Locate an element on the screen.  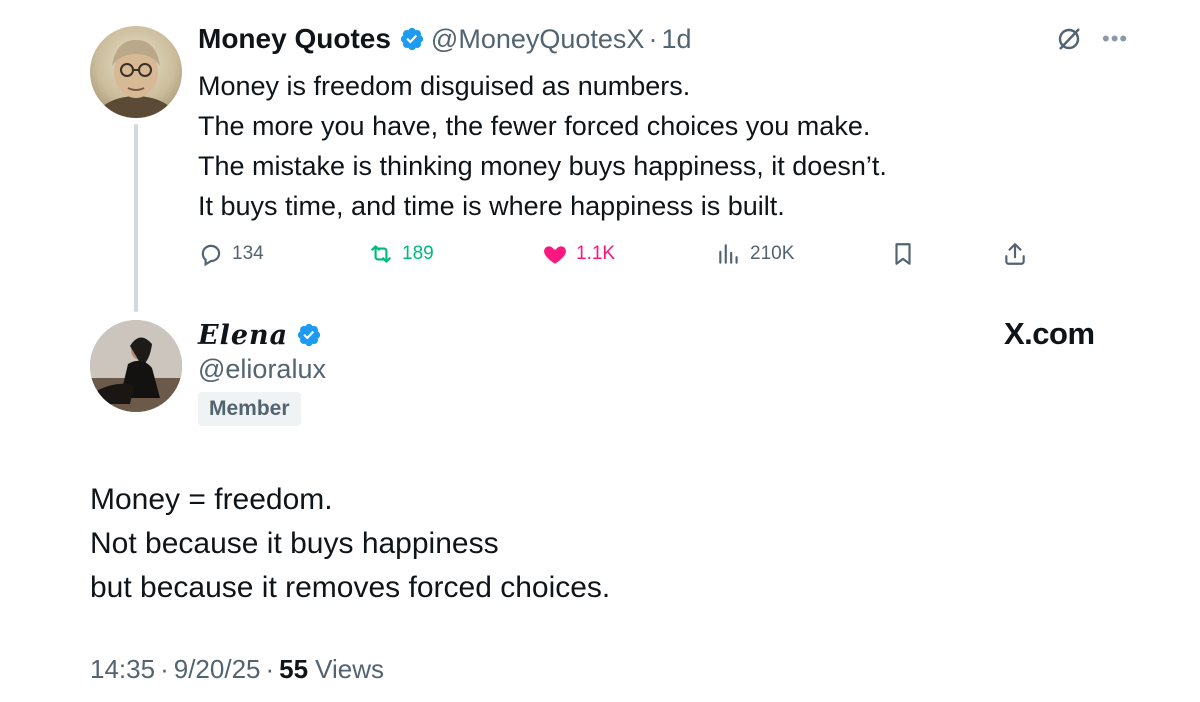
bookmark-button is located at coordinates (903, 254).